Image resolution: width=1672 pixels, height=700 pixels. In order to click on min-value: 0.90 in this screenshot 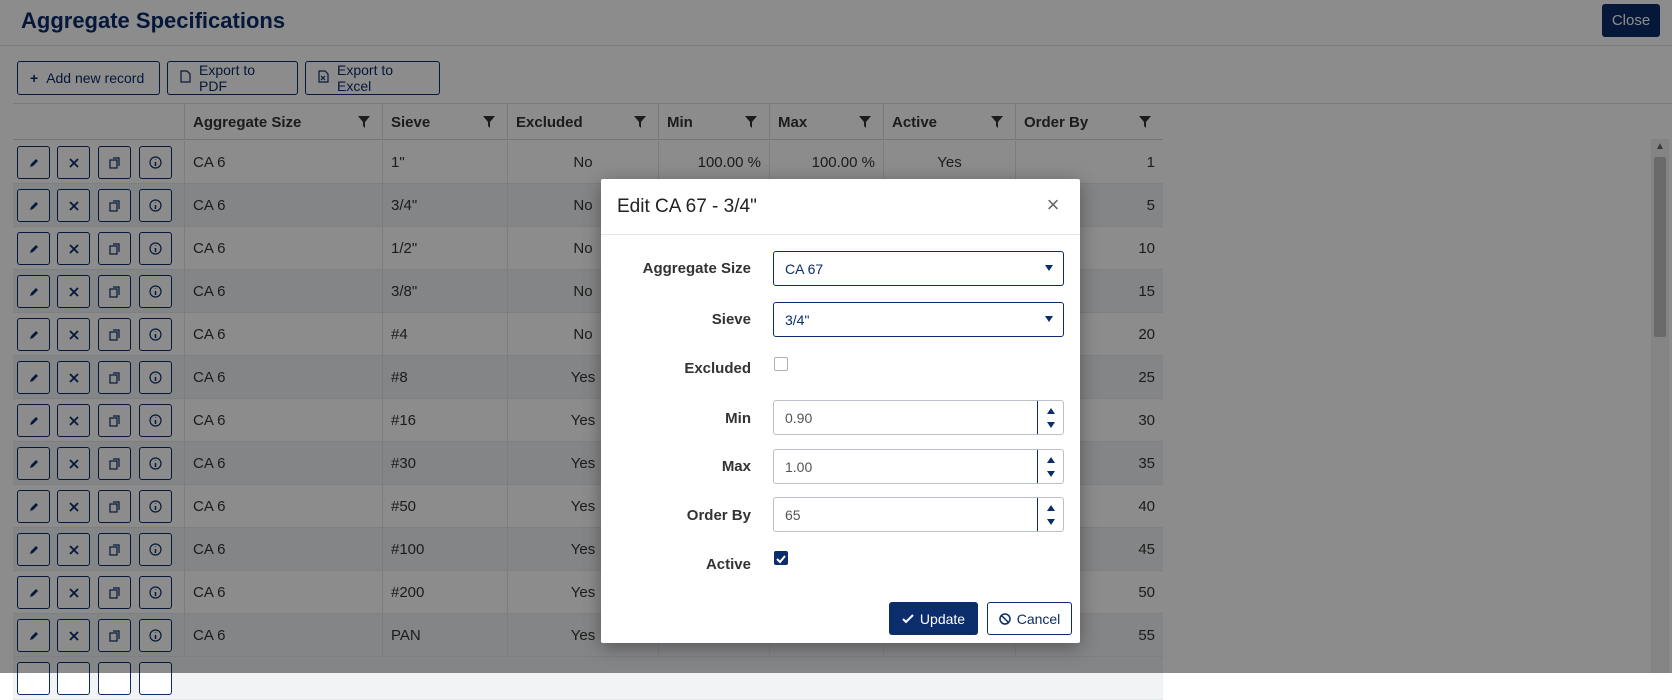, I will do `click(799, 417)`.